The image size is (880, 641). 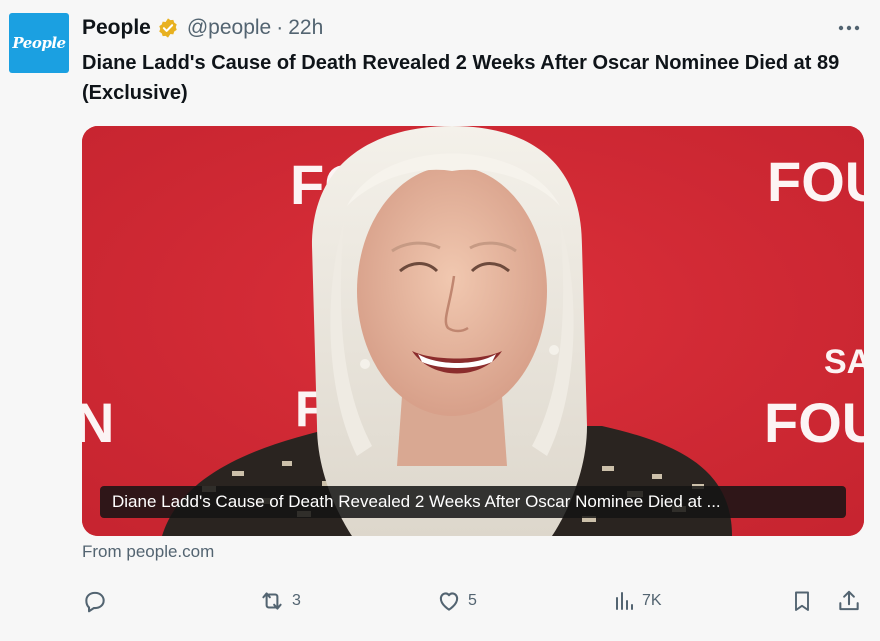 I want to click on backdrop-text: N, so click(x=98, y=422).